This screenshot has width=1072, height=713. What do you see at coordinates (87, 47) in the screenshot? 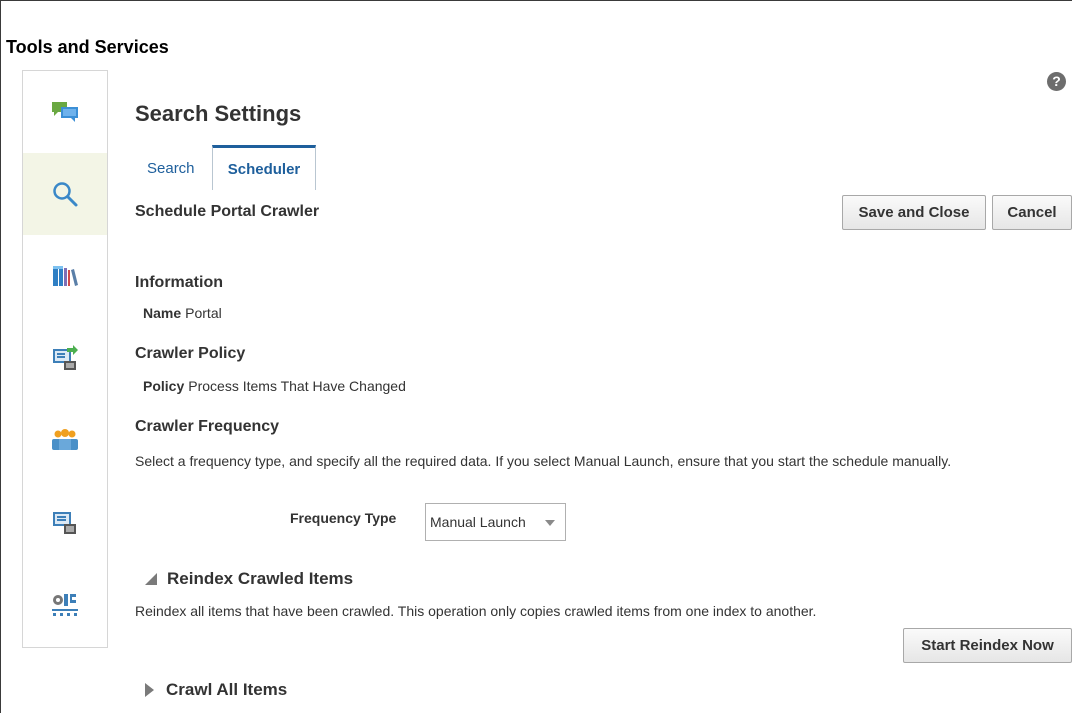
I see `app-title: Tools and Services` at bounding box center [87, 47].